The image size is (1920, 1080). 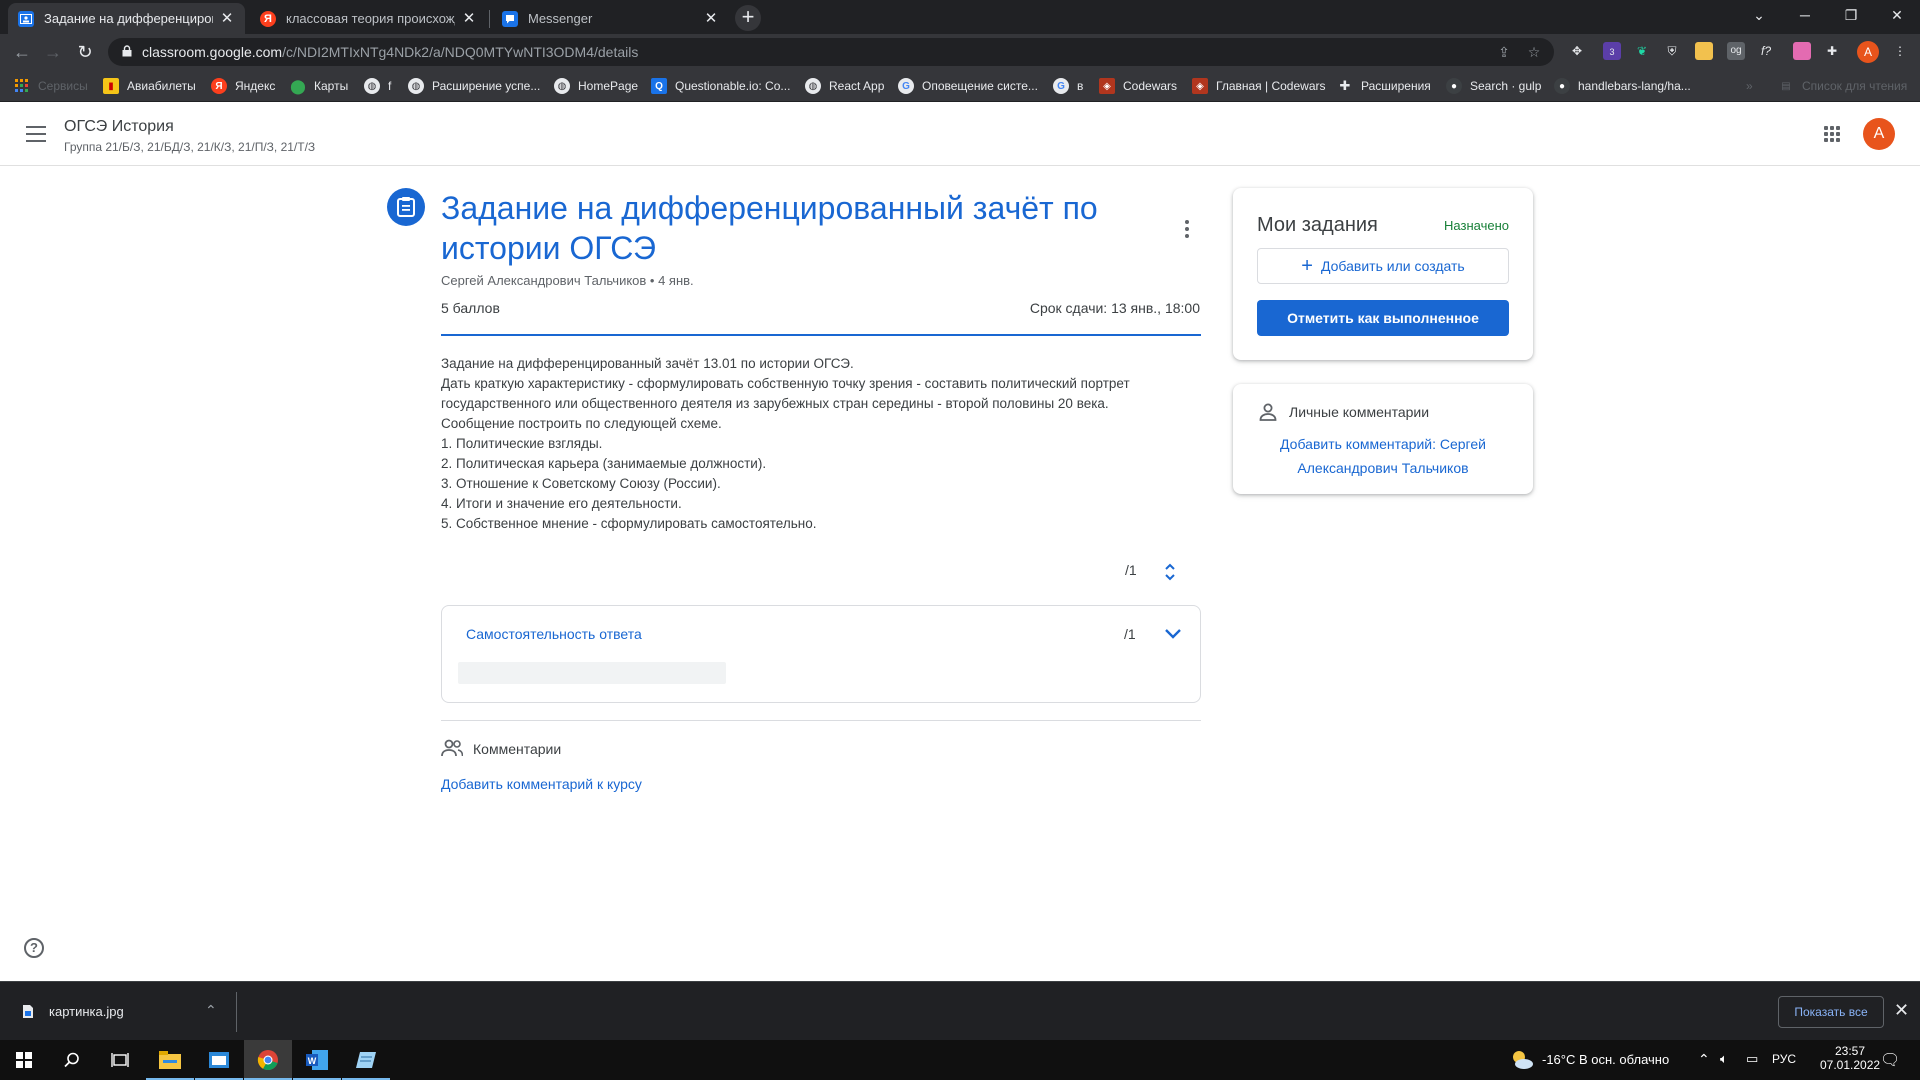 I want to click on network-icon: ▭, so click(x=1752, y=1059).